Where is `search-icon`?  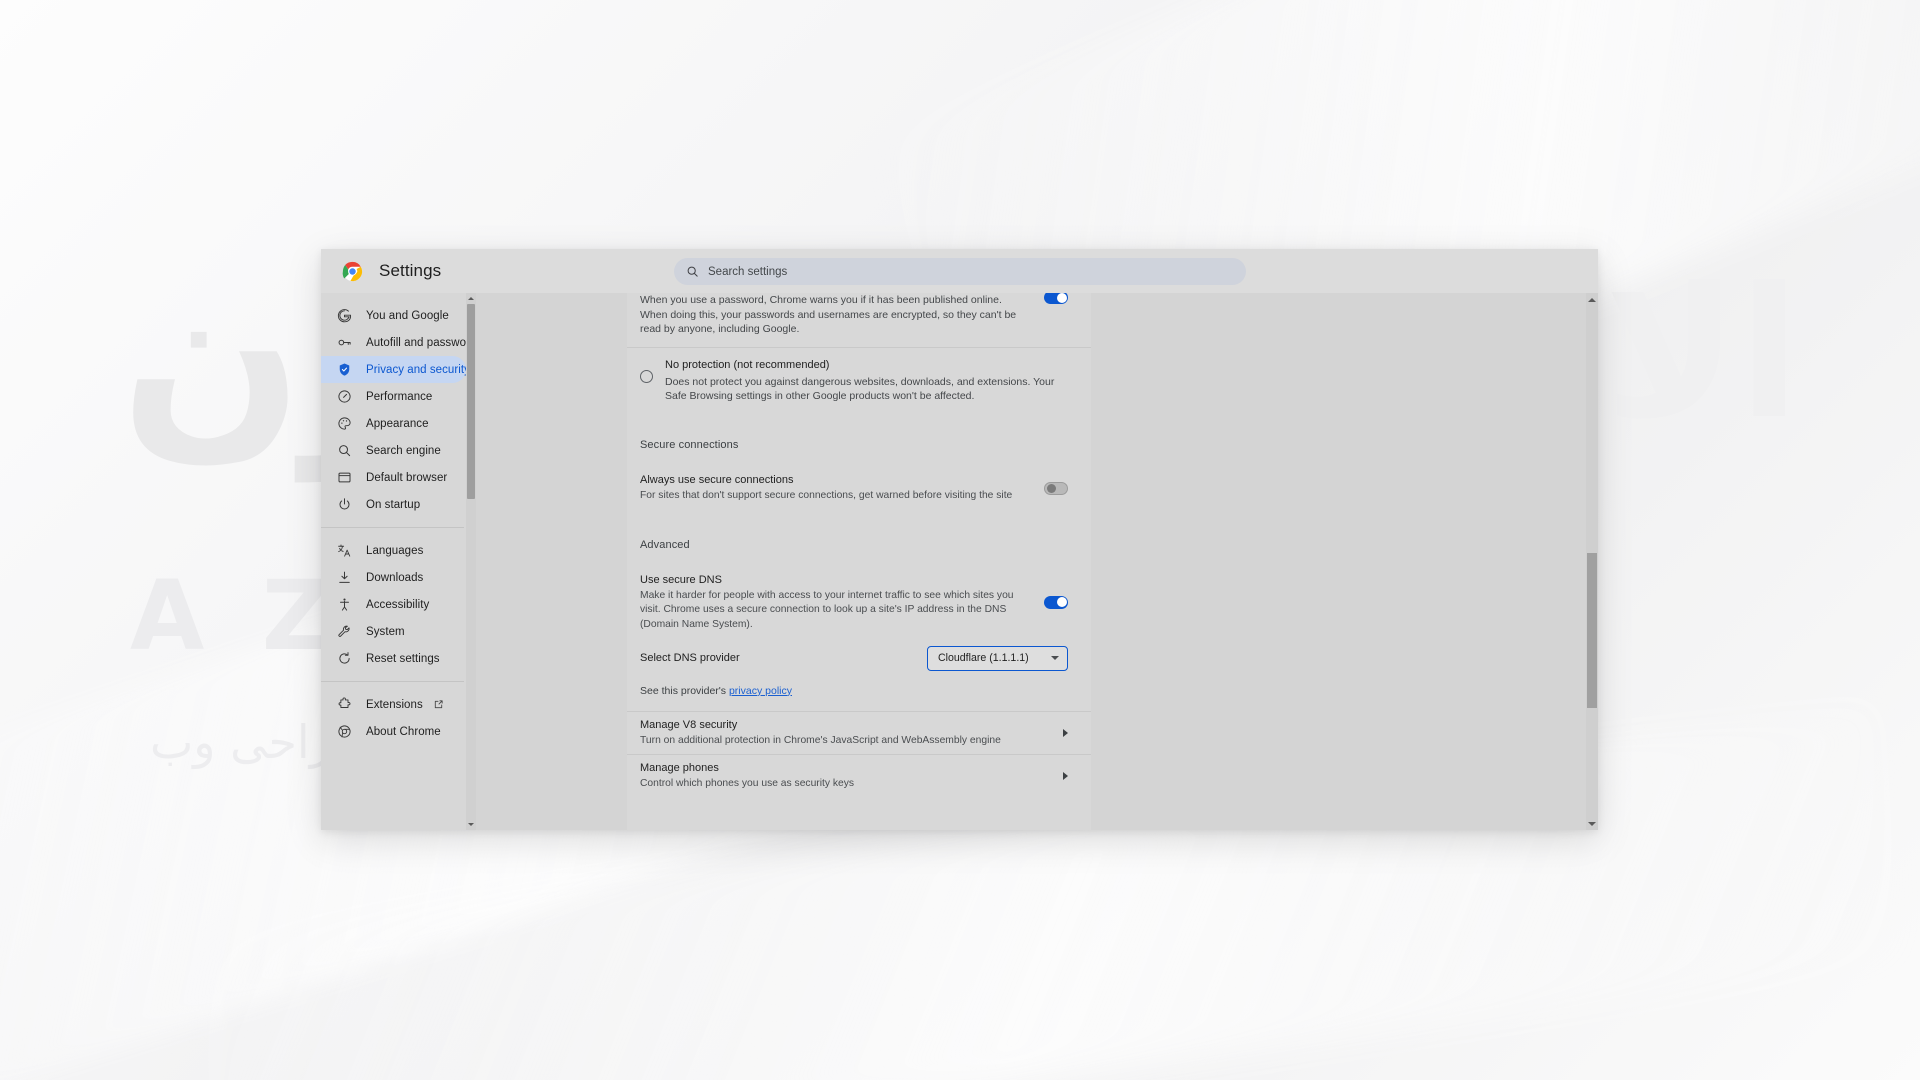
search-icon is located at coordinates (692, 271).